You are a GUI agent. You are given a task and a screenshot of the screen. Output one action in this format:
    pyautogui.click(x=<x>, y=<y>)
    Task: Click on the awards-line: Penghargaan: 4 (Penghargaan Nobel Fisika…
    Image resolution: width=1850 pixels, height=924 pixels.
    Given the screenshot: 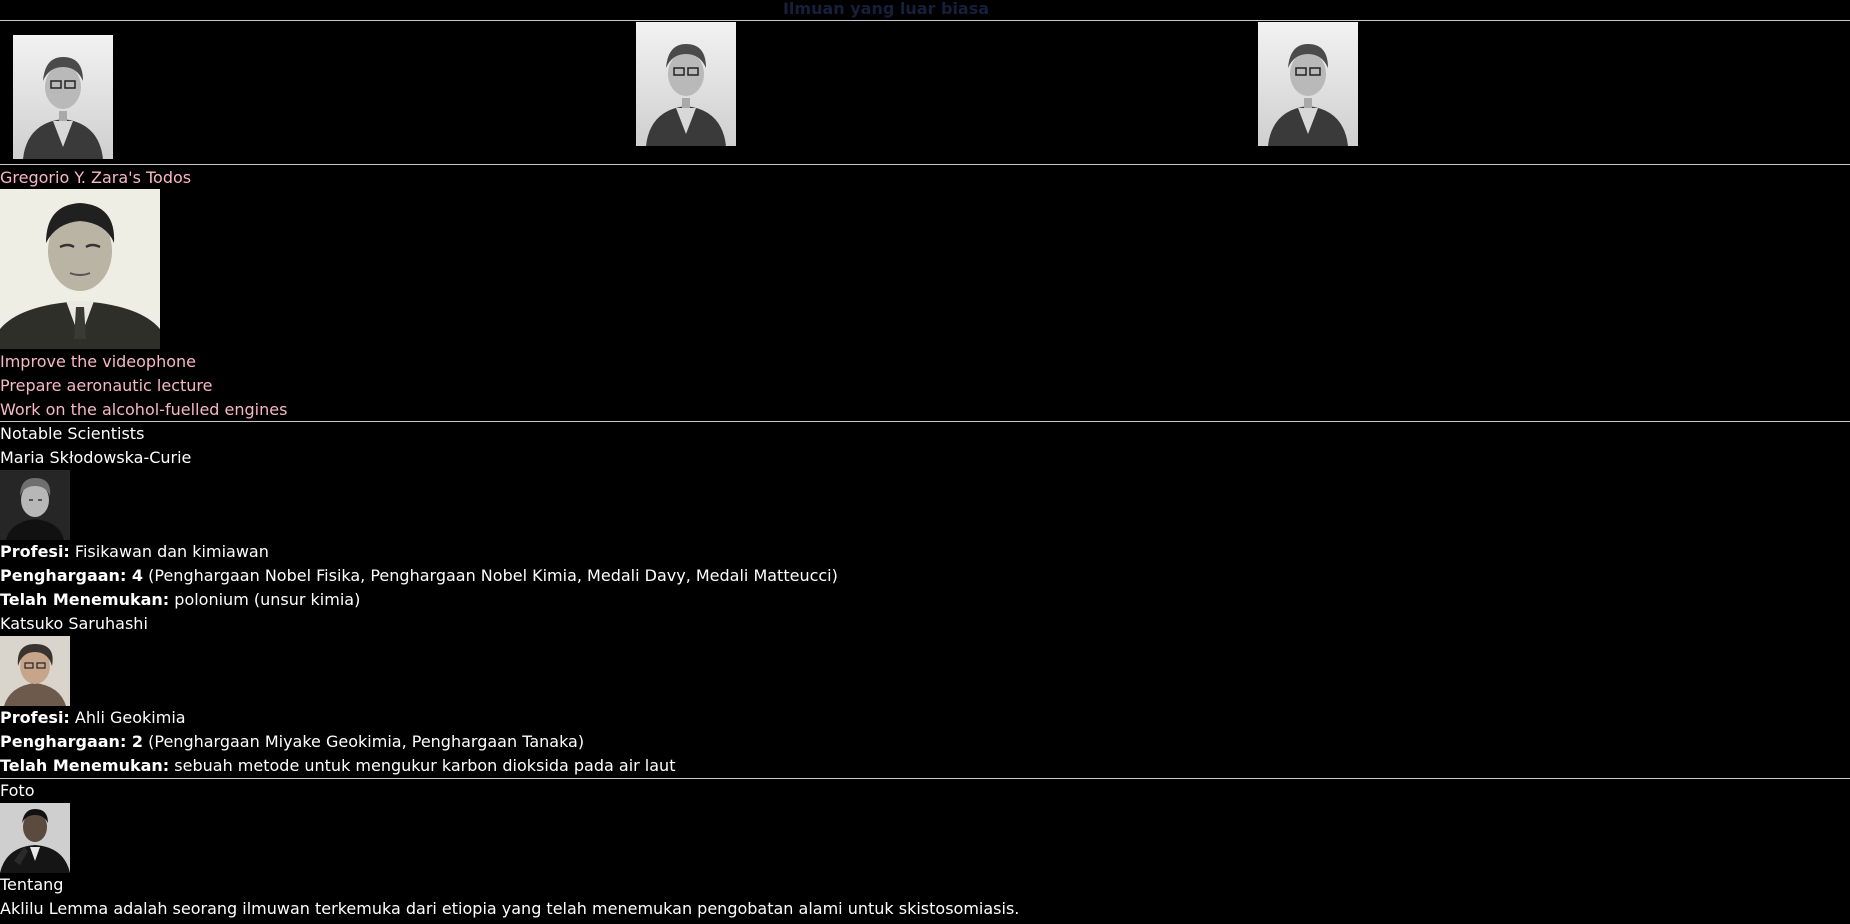 What is the action you would take?
    pyautogui.click(x=419, y=576)
    